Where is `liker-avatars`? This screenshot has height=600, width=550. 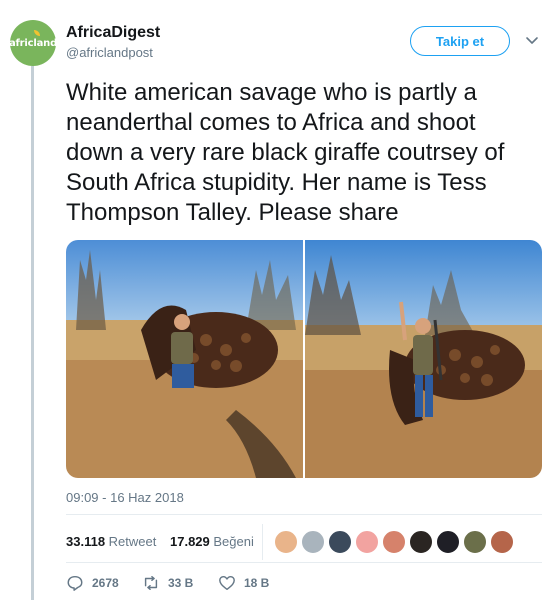 liker-avatars is located at coordinates (394, 542).